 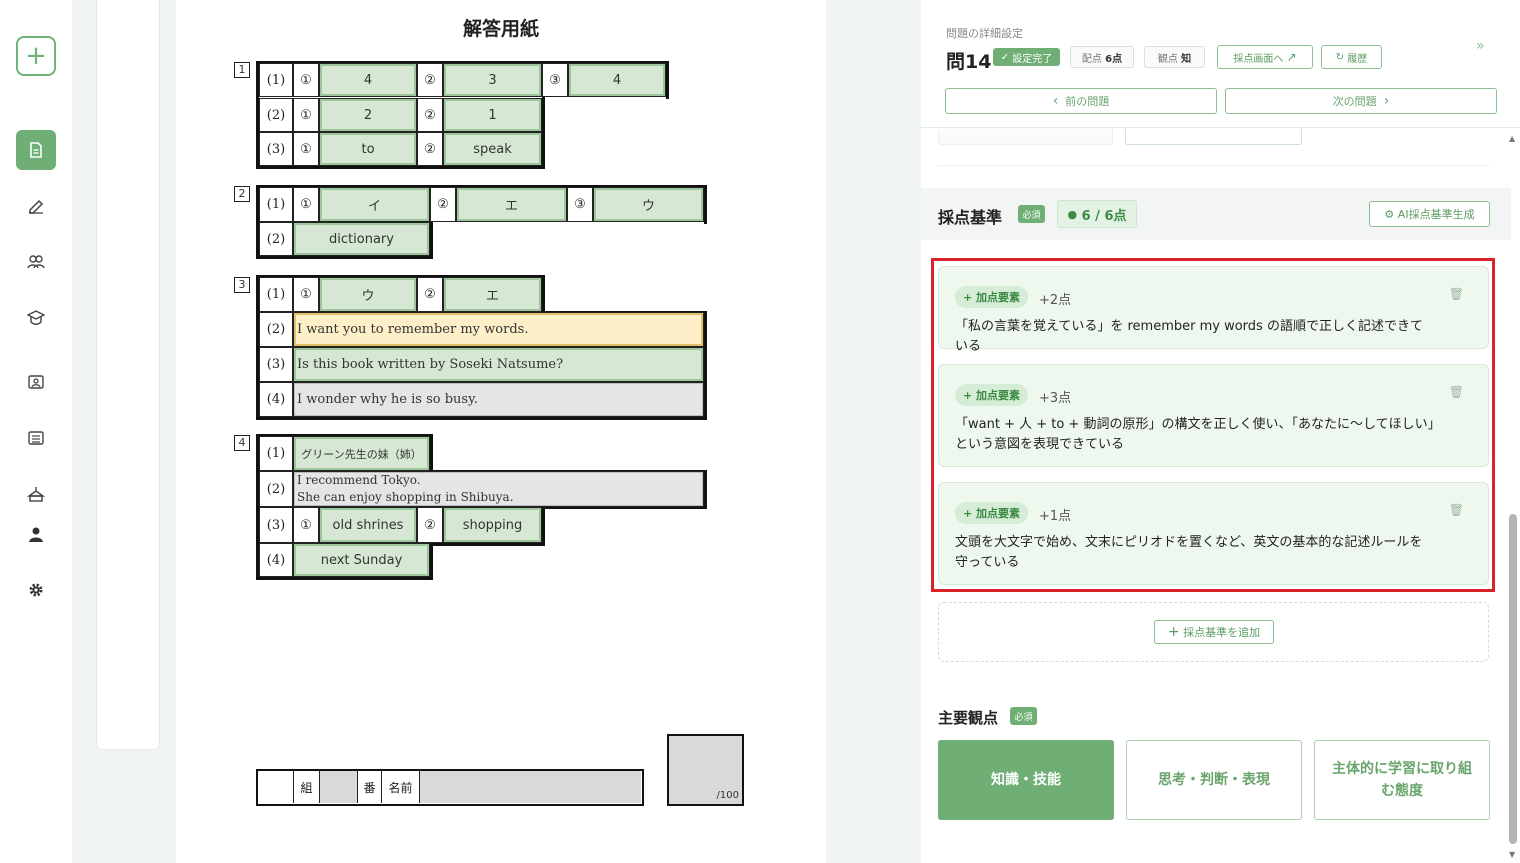 What do you see at coordinates (492, 115) in the screenshot?
I see `answer-cell: 1` at bounding box center [492, 115].